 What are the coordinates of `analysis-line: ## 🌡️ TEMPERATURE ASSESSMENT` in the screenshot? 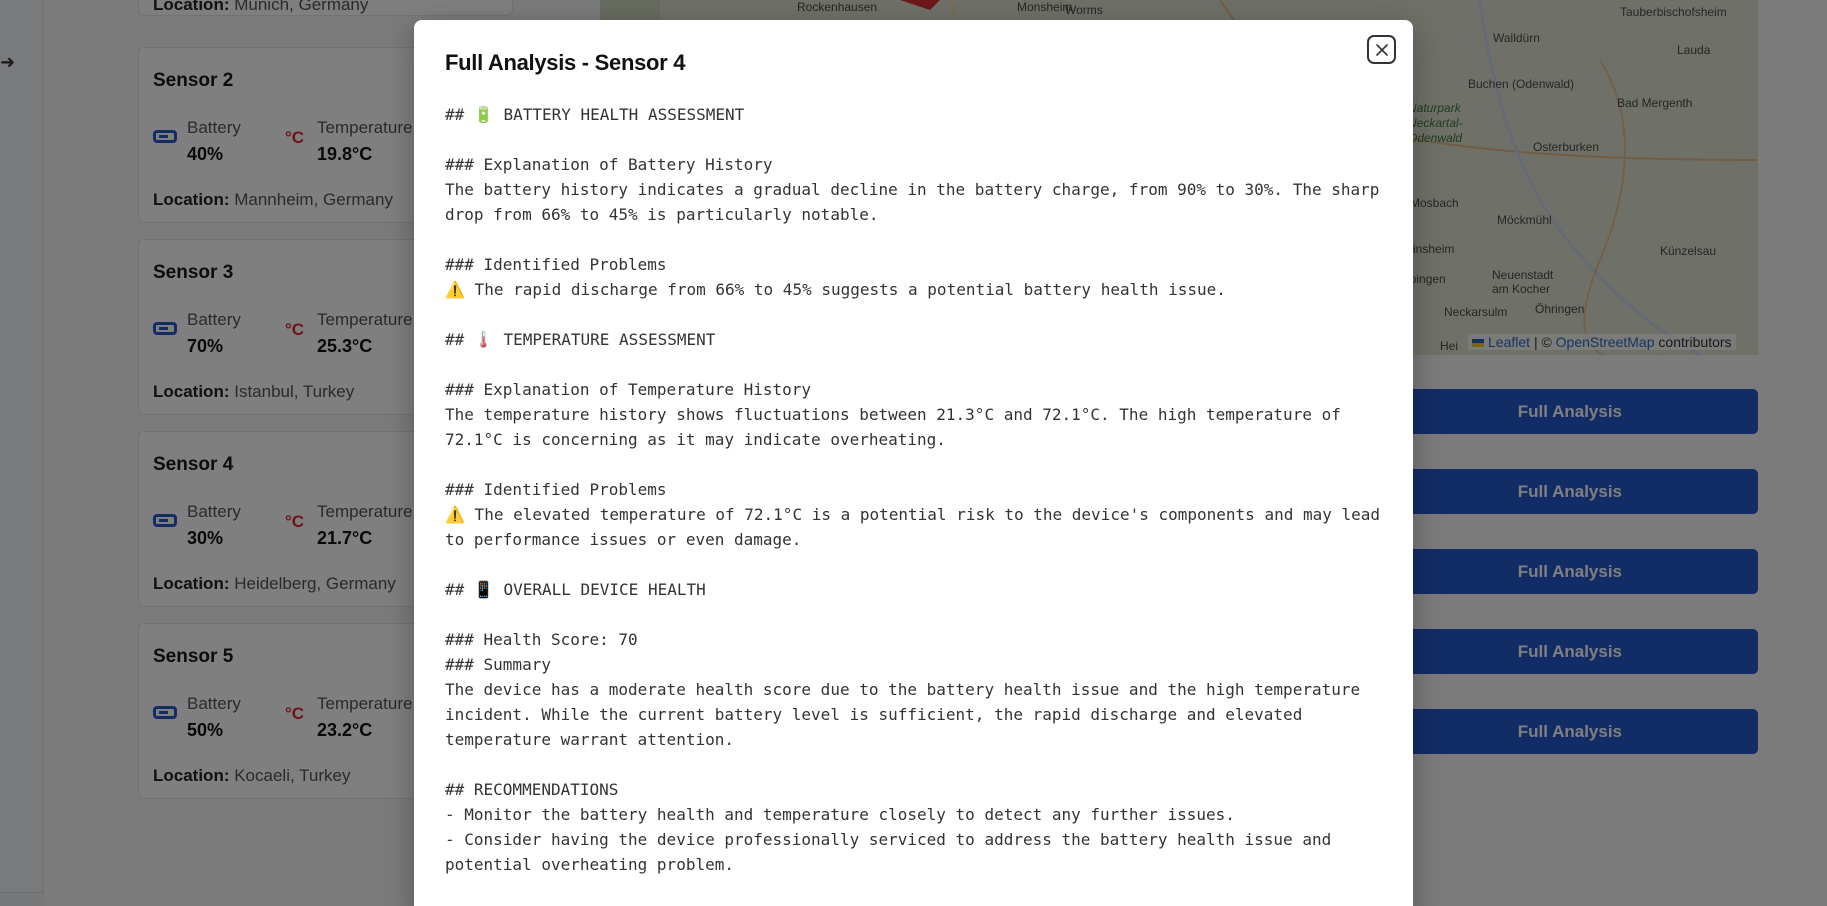 It's located at (580, 339).